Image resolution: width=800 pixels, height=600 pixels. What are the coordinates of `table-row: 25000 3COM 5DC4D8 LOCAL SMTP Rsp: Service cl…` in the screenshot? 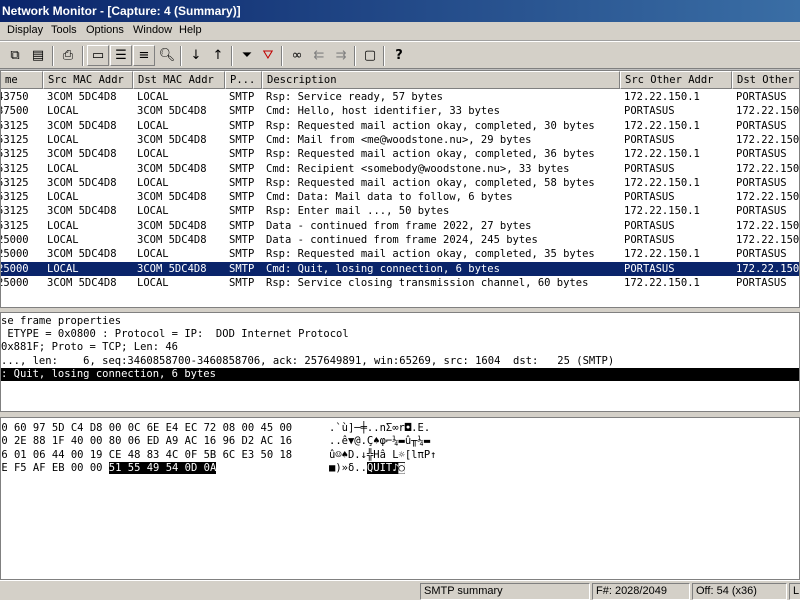 It's located at (400, 283).